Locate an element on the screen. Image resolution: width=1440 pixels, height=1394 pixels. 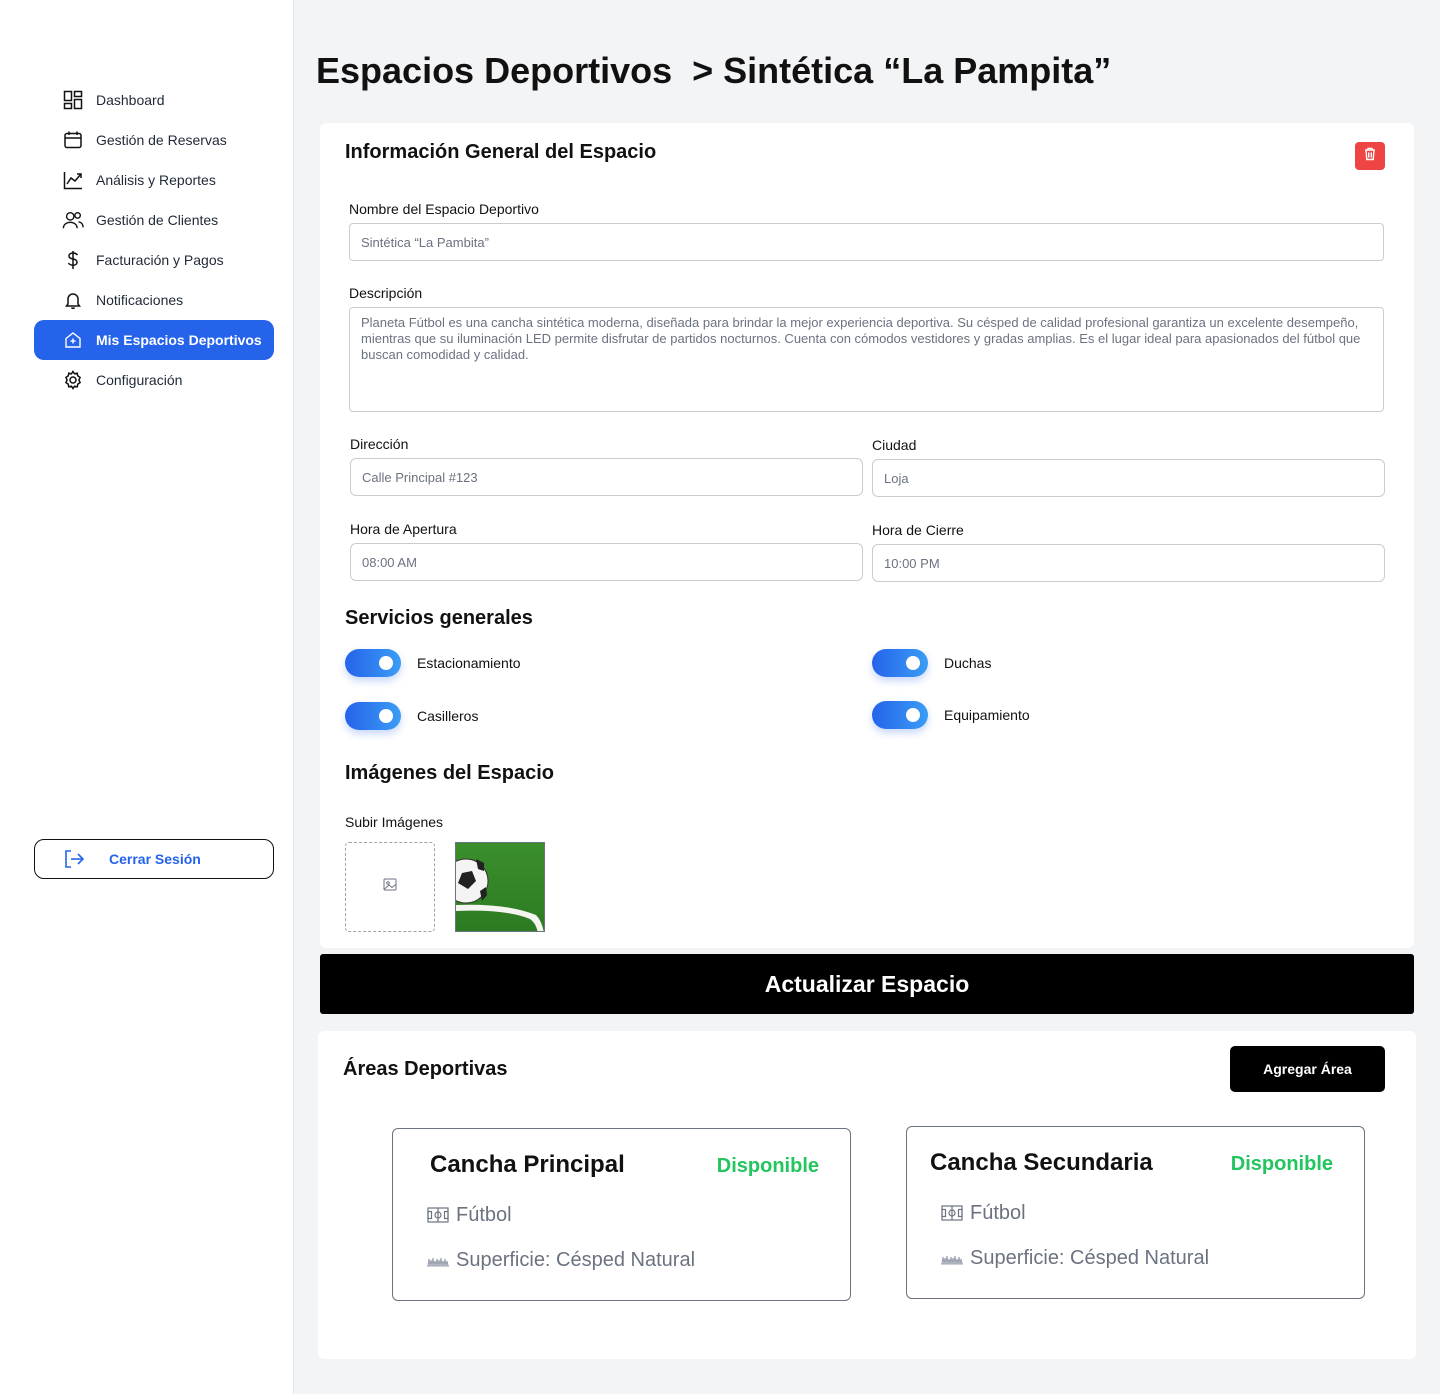
area-name: Cancha Principal is located at coordinates (527, 1164).